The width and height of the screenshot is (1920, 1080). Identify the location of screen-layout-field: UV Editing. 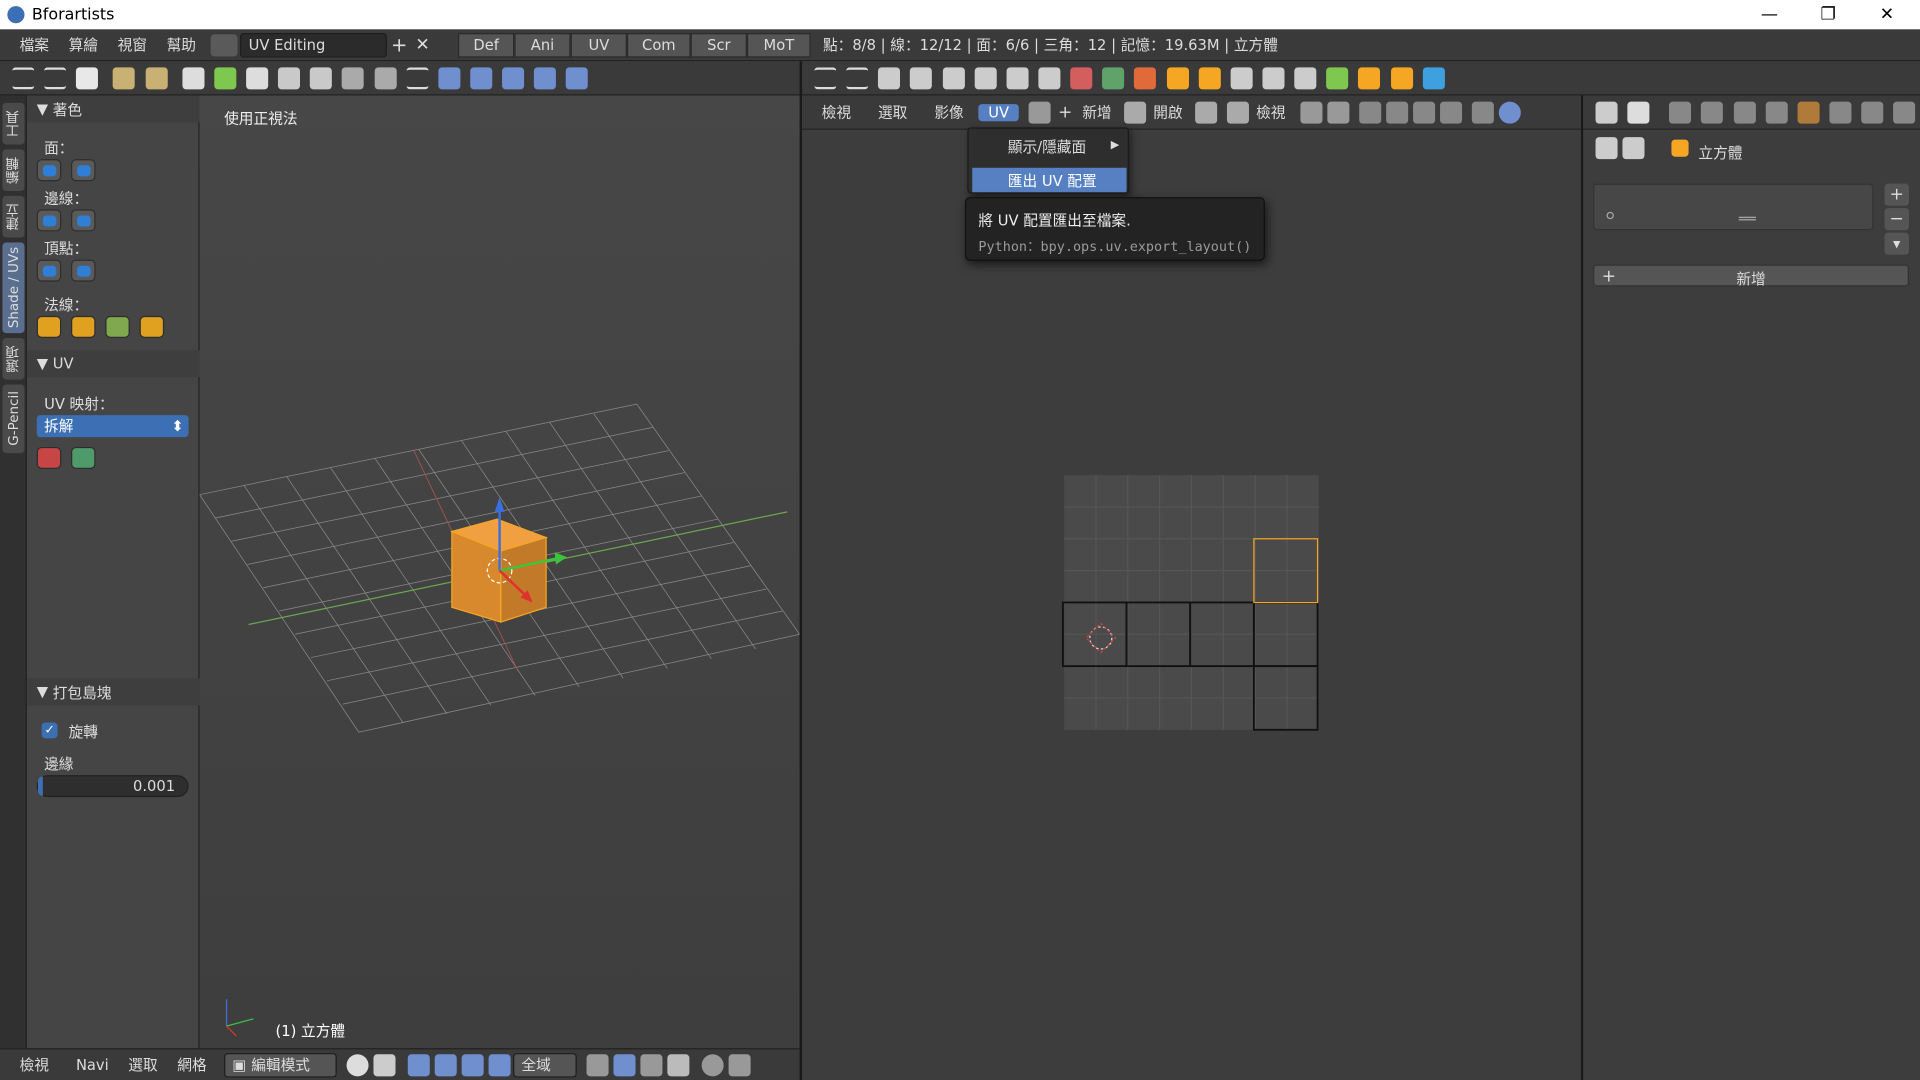
(314, 44).